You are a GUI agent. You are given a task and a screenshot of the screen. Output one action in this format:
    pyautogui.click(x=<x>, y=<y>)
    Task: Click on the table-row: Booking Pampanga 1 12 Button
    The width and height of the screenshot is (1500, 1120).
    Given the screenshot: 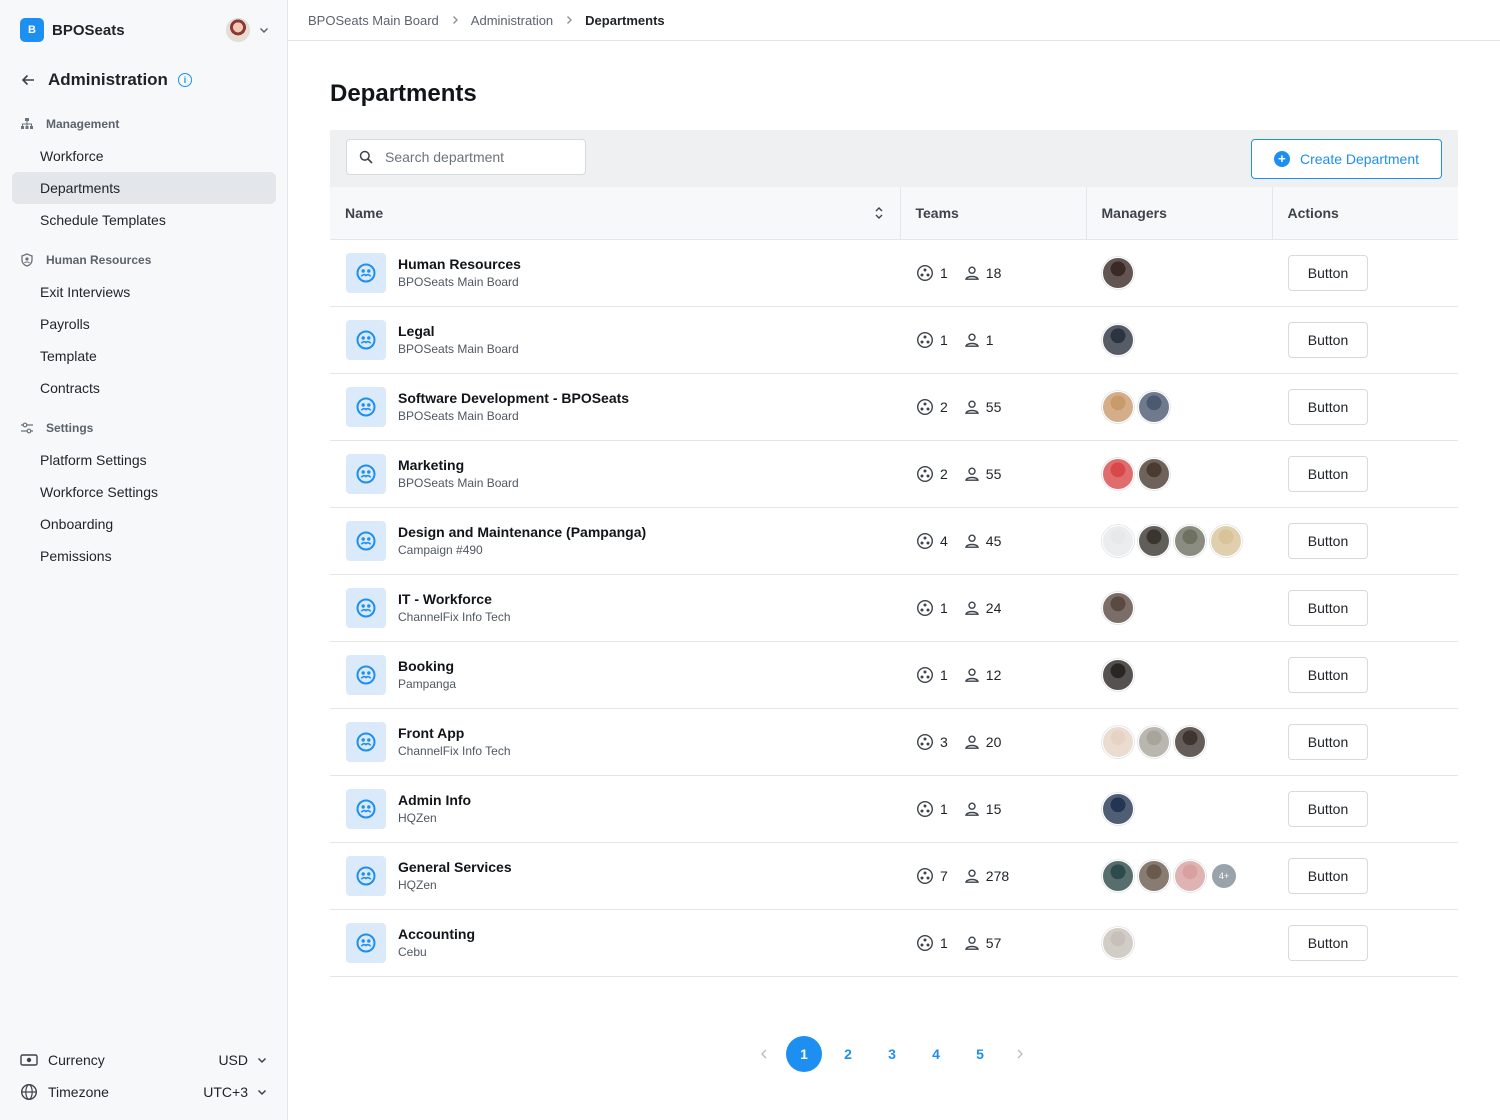 What is the action you would take?
    pyautogui.click(x=894, y=675)
    